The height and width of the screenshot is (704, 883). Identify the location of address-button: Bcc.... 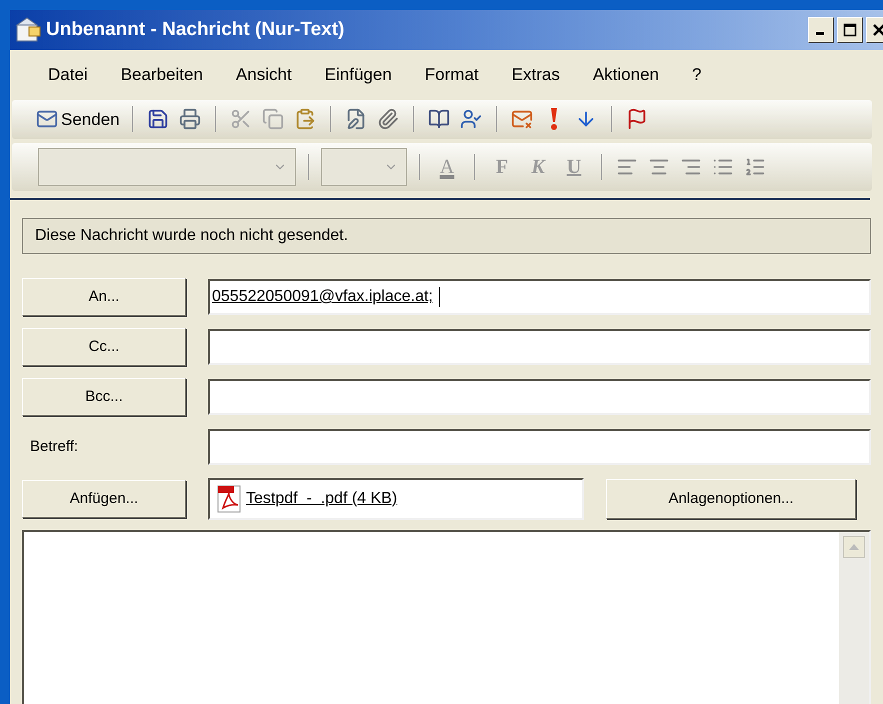
(104, 397).